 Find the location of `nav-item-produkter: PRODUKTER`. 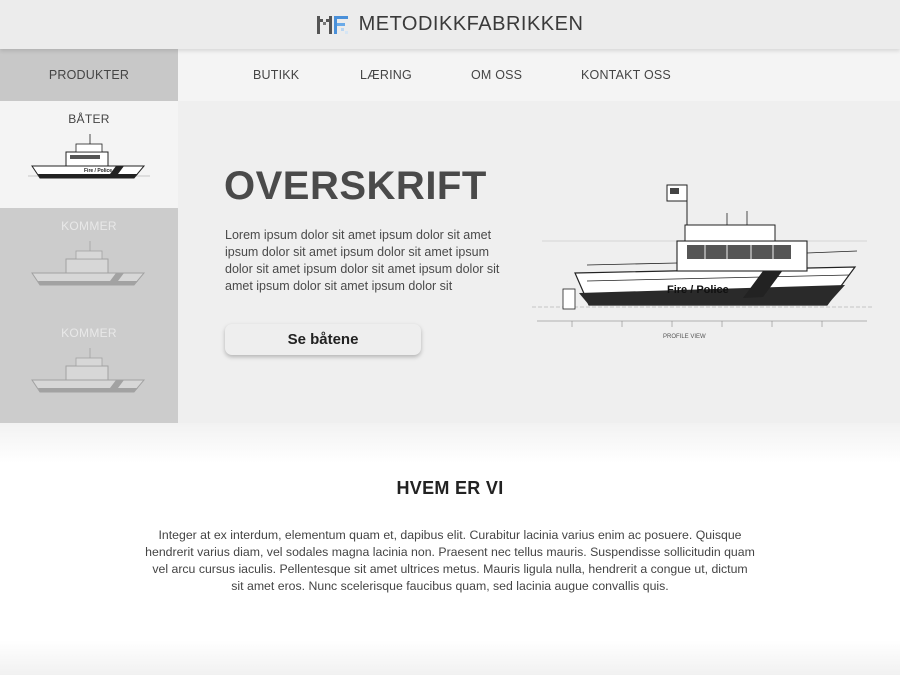

nav-item-produkter: PRODUKTER is located at coordinates (89, 75).